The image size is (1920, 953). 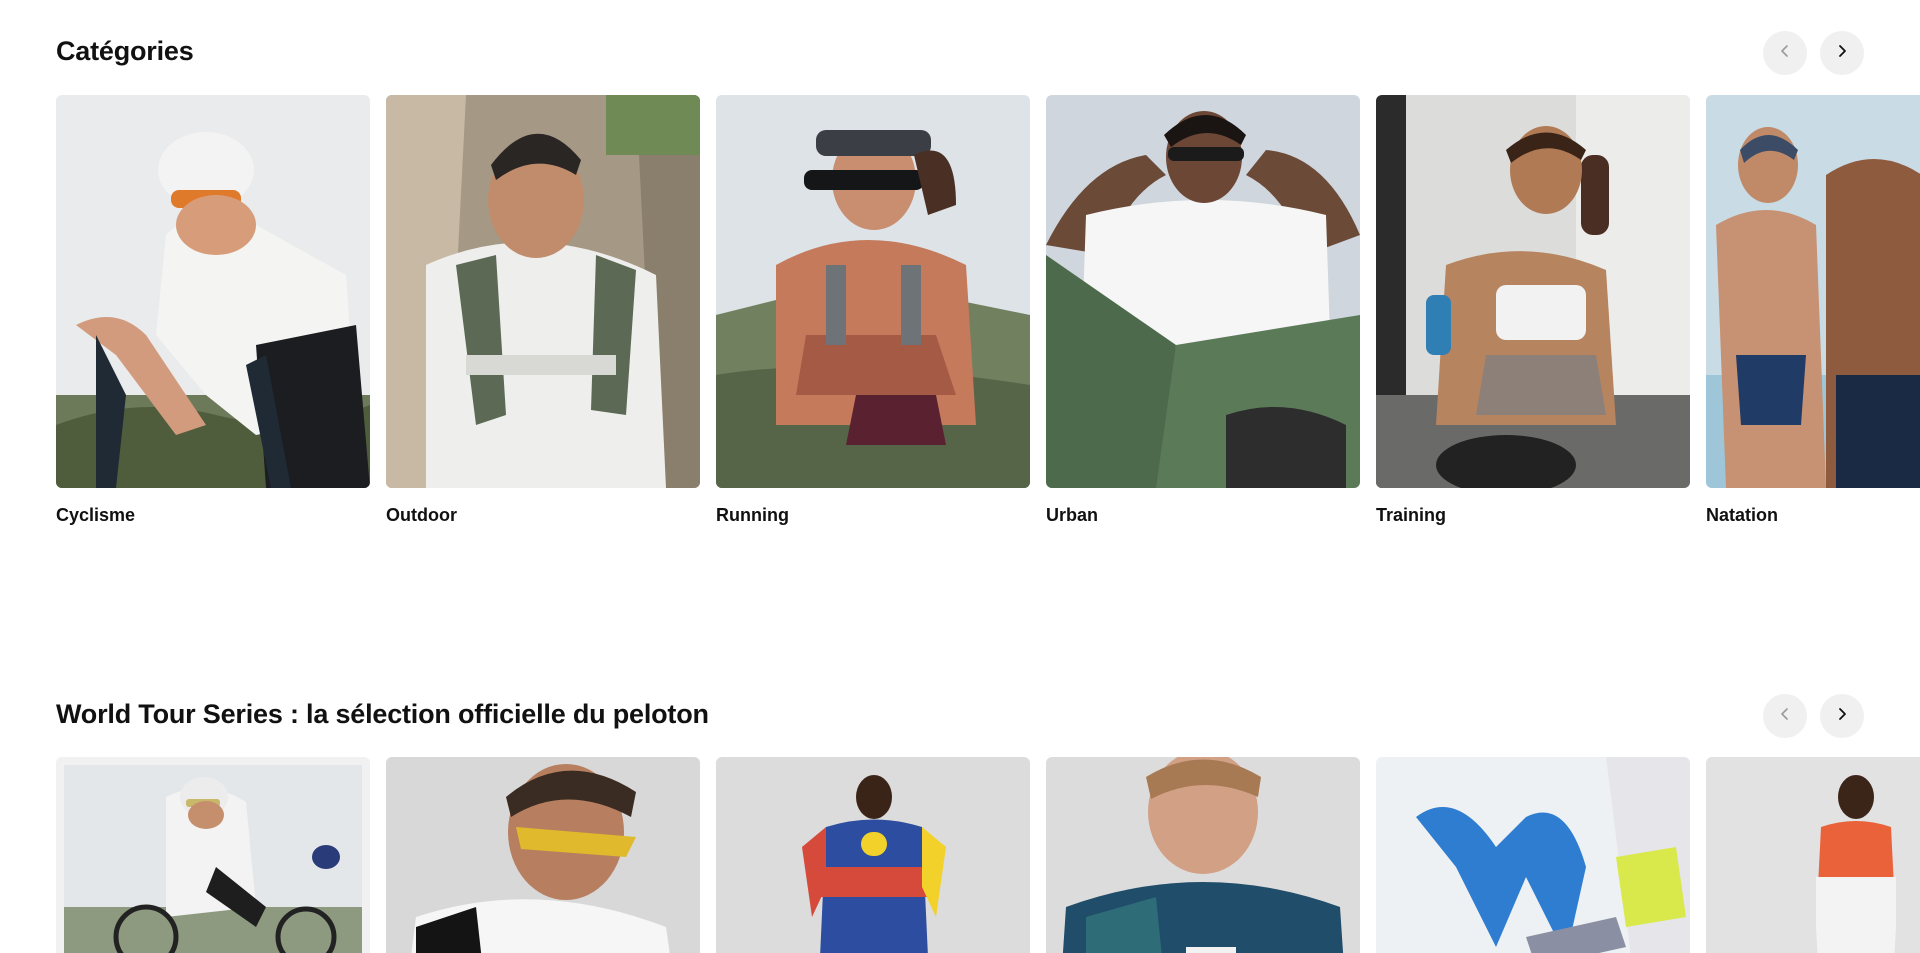 I want to click on category-image-running, so click(x=873, y=291).